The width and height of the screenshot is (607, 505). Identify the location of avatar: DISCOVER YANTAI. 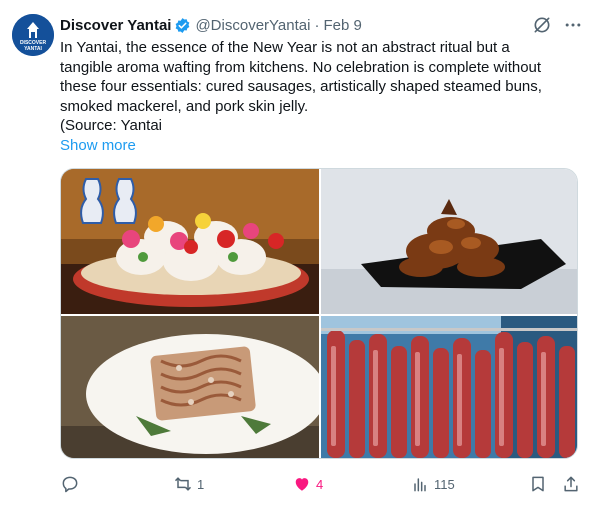
(33, 35).